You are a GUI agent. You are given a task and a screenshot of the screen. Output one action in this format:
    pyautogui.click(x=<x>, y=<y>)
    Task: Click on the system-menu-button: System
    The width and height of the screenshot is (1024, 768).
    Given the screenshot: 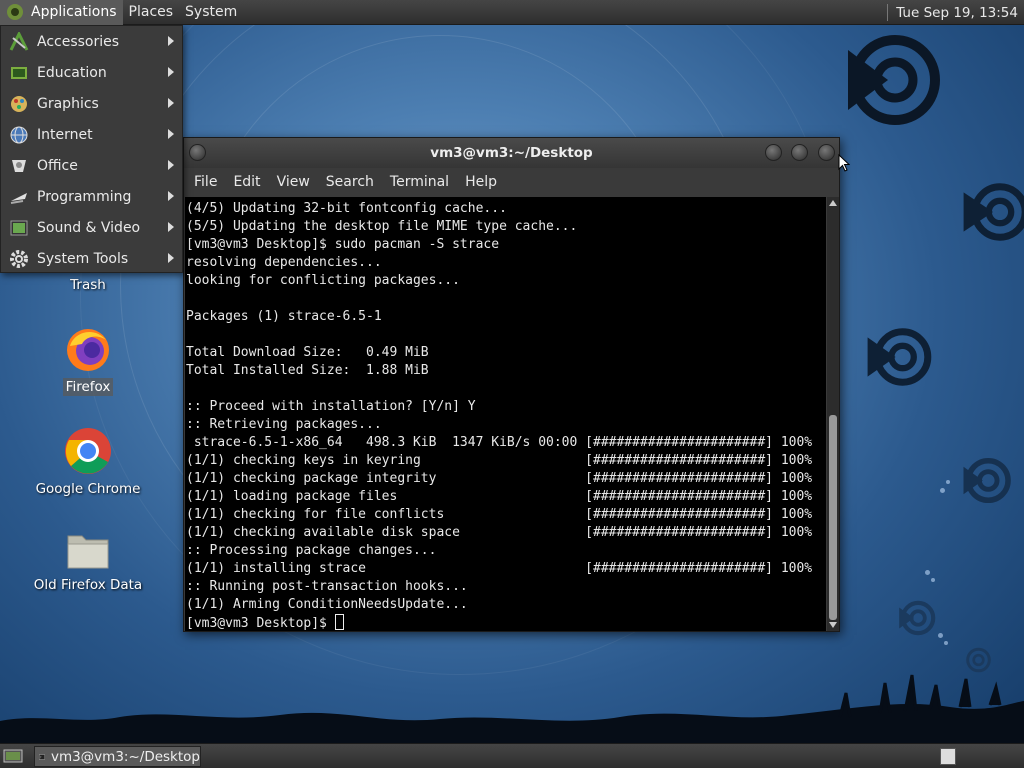 What is the action you would take?
    pyautogui.click(x=211, y=12)
    